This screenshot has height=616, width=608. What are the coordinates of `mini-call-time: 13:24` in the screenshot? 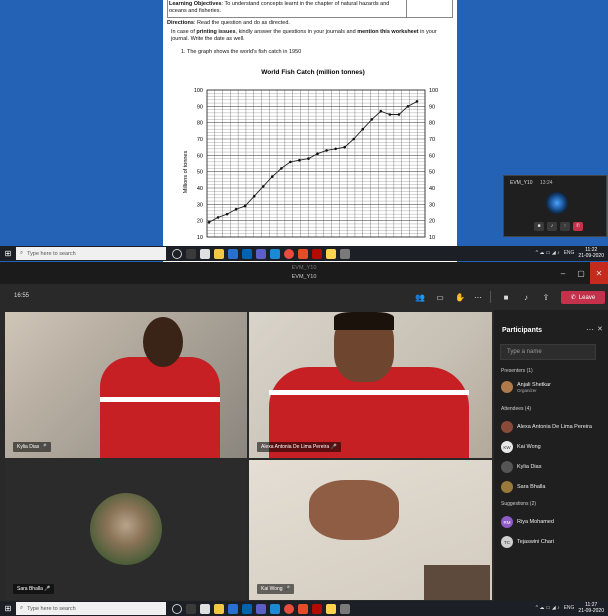 It's located at (546, 183).